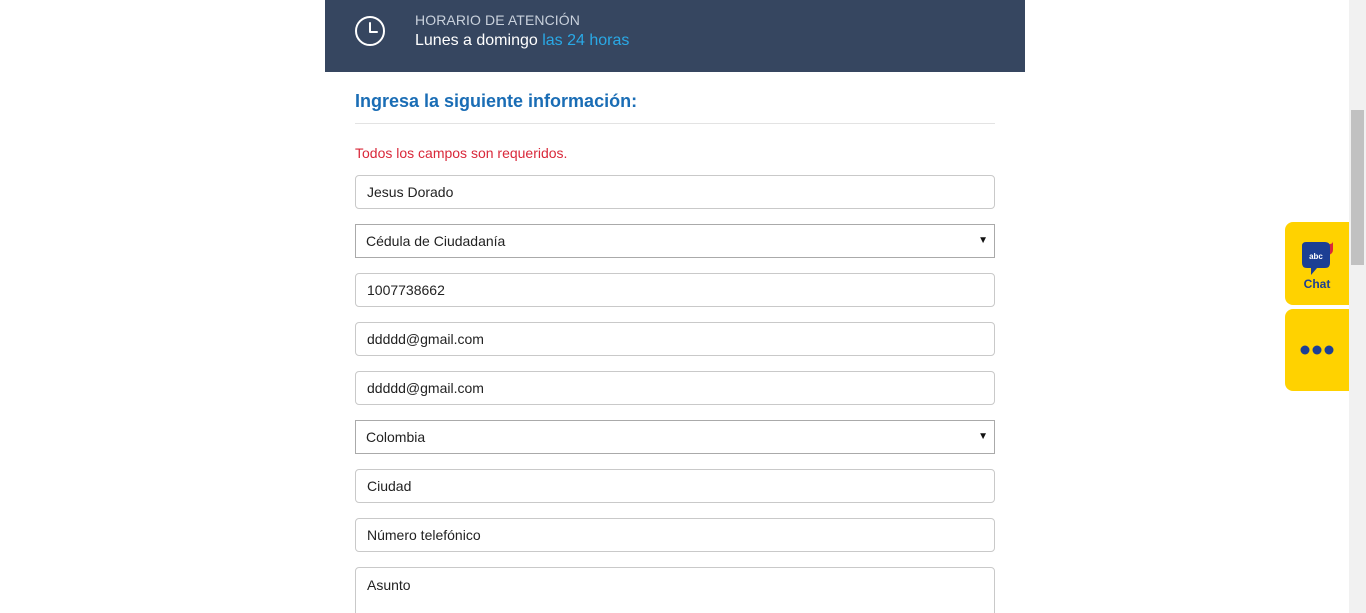  I want to click on hours-schedule: Lunes a domingo las 24 horas, so click(522, 41).